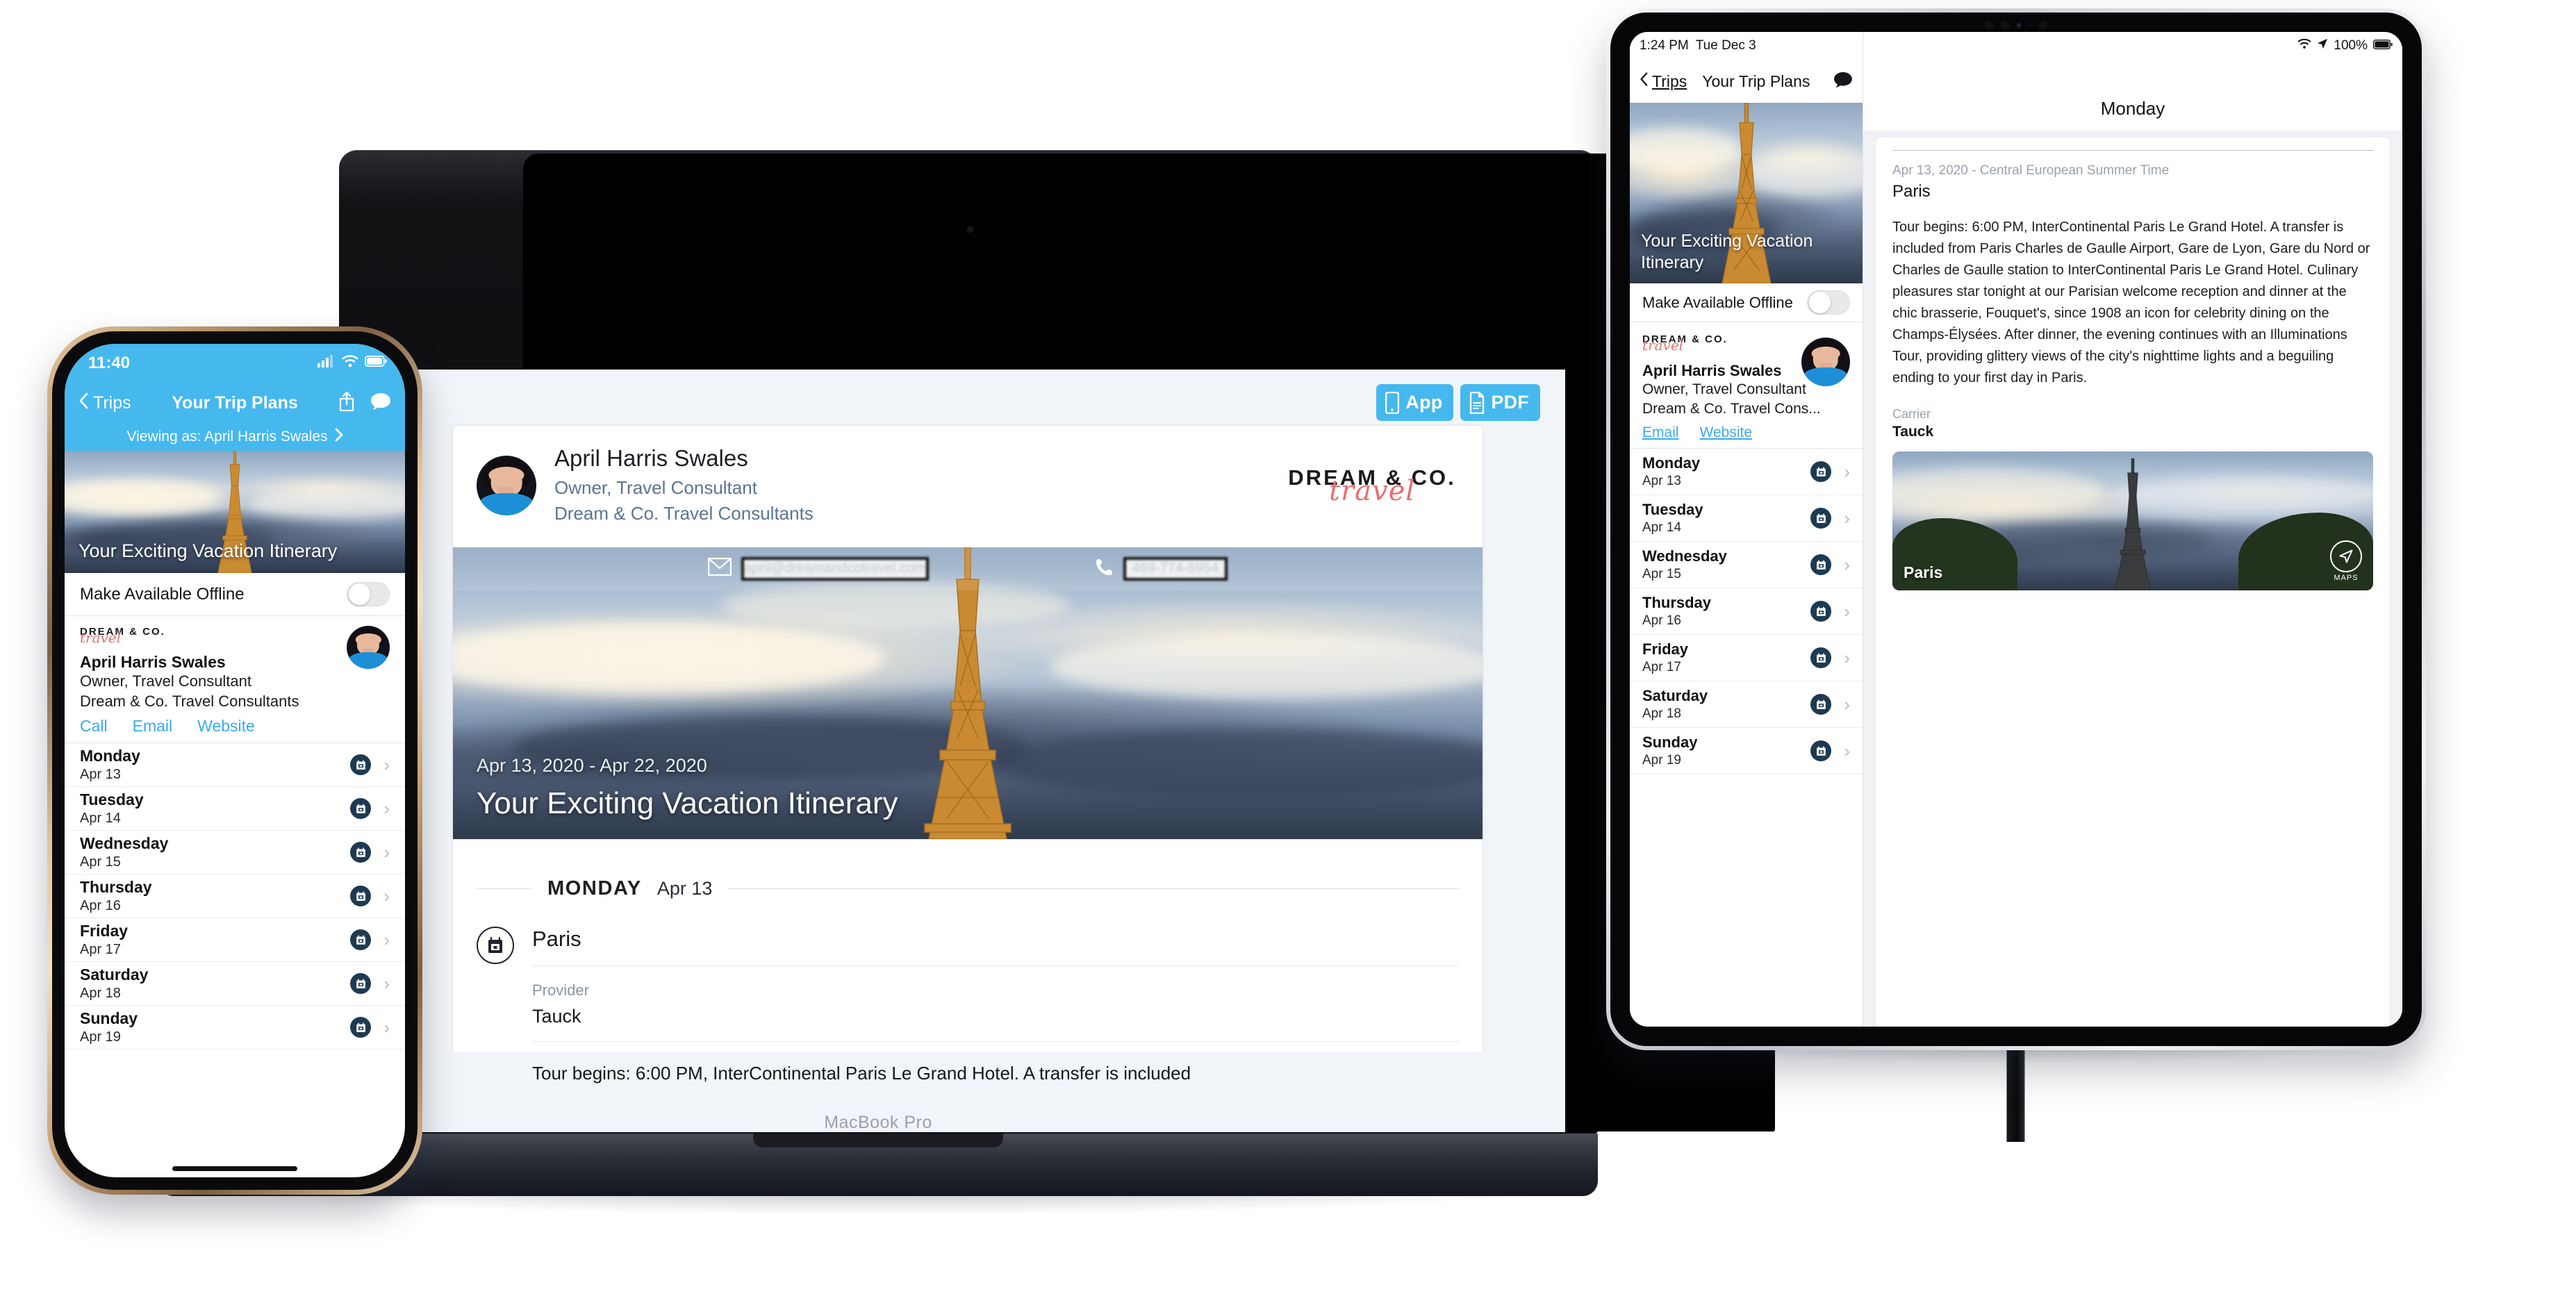 The height and width of the screenshot is (1310, 2576). What do you see at coordinates (94, 726) in the screenshot?
I see `call-link: Call` at bounding box center [94, 726].